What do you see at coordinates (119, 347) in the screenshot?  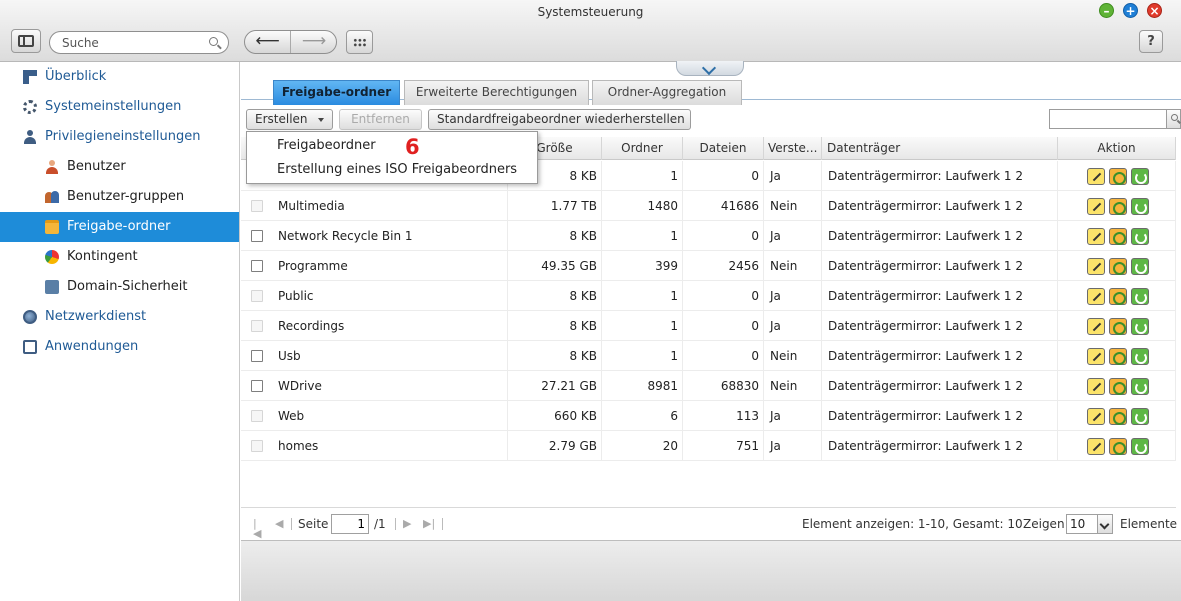 I see `sidebar-item-applications: Anwendungen` at bounding box center [119, 347].